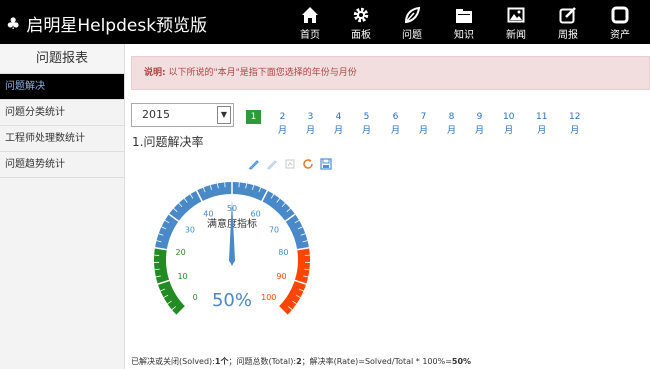 This screenshot has height=369, width=650. Describe the element at coordinates (62, 87) in the screenshot. I see `sidebar-item-issue-resolution: 问题解决` at that location.